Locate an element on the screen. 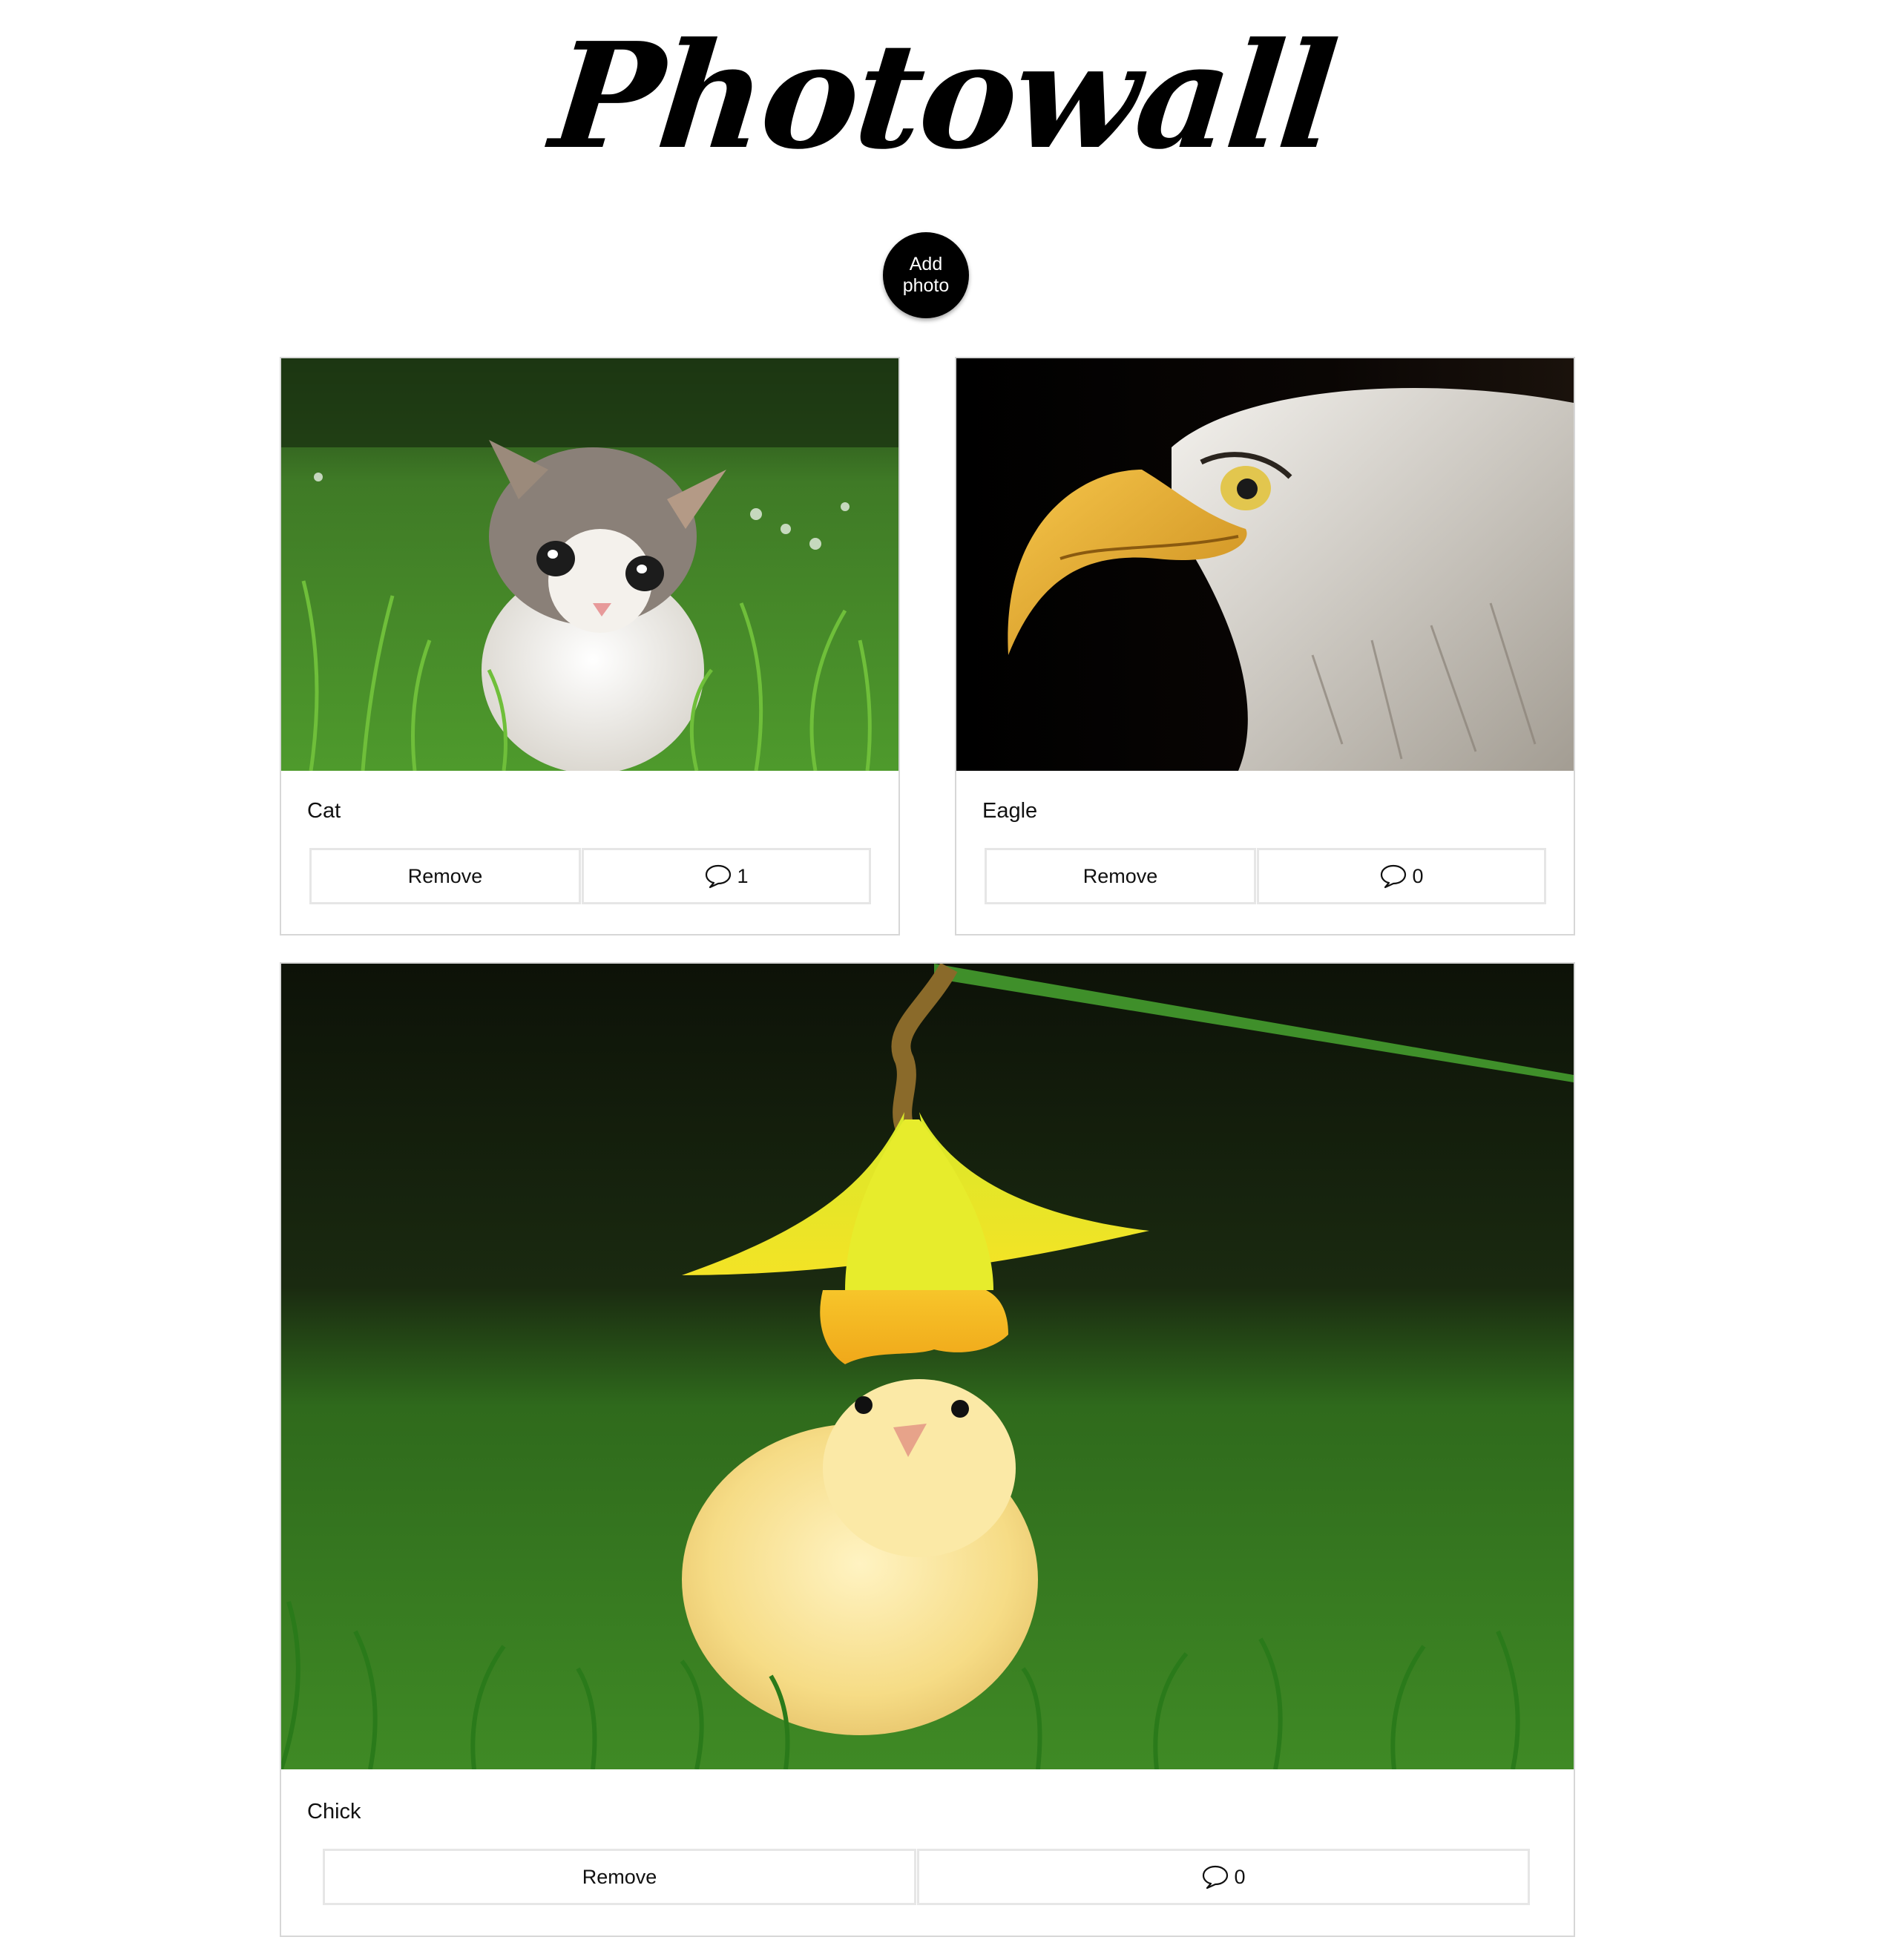 This screenshot has height=1960, width=1886. photo-card: Cat Remove 1 is located at coordinates (590, 646).